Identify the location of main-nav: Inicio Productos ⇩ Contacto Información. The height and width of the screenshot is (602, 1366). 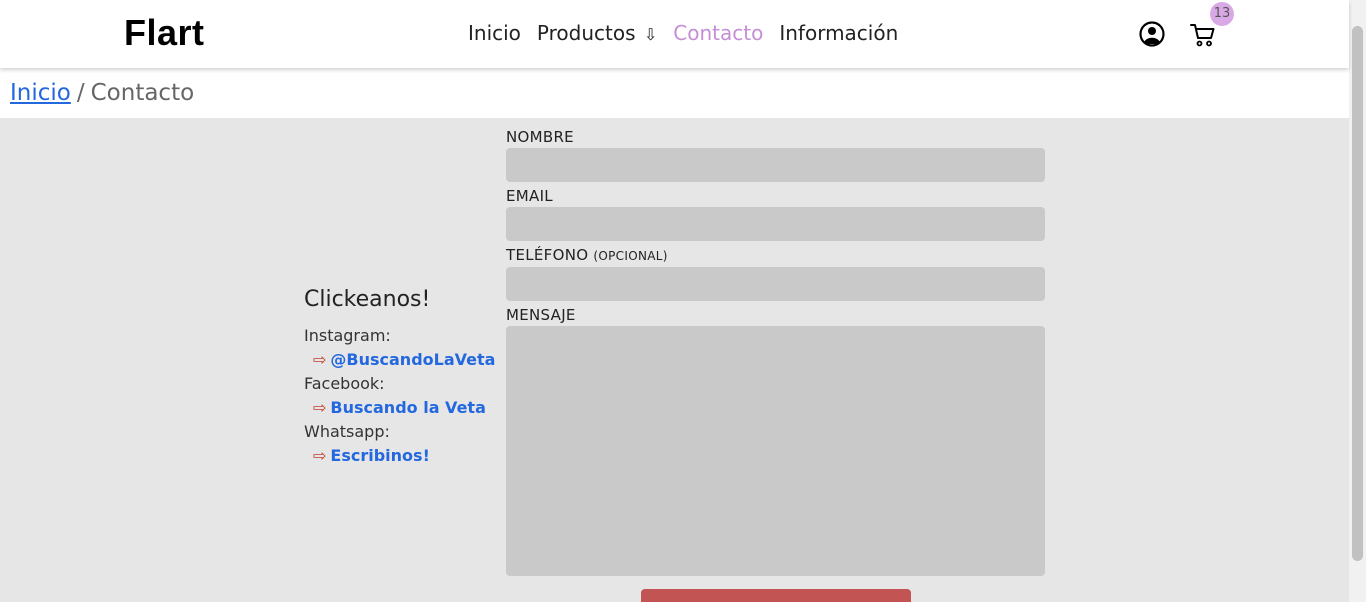
(691, 34).